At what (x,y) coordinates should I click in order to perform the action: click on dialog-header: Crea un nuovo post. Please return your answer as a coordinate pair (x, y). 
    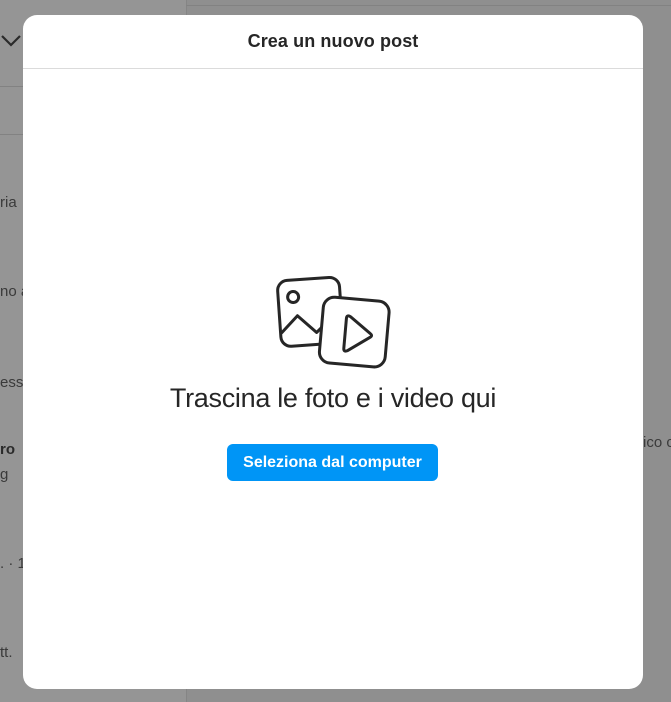
    Looking at the image, I should click on (333, 42).